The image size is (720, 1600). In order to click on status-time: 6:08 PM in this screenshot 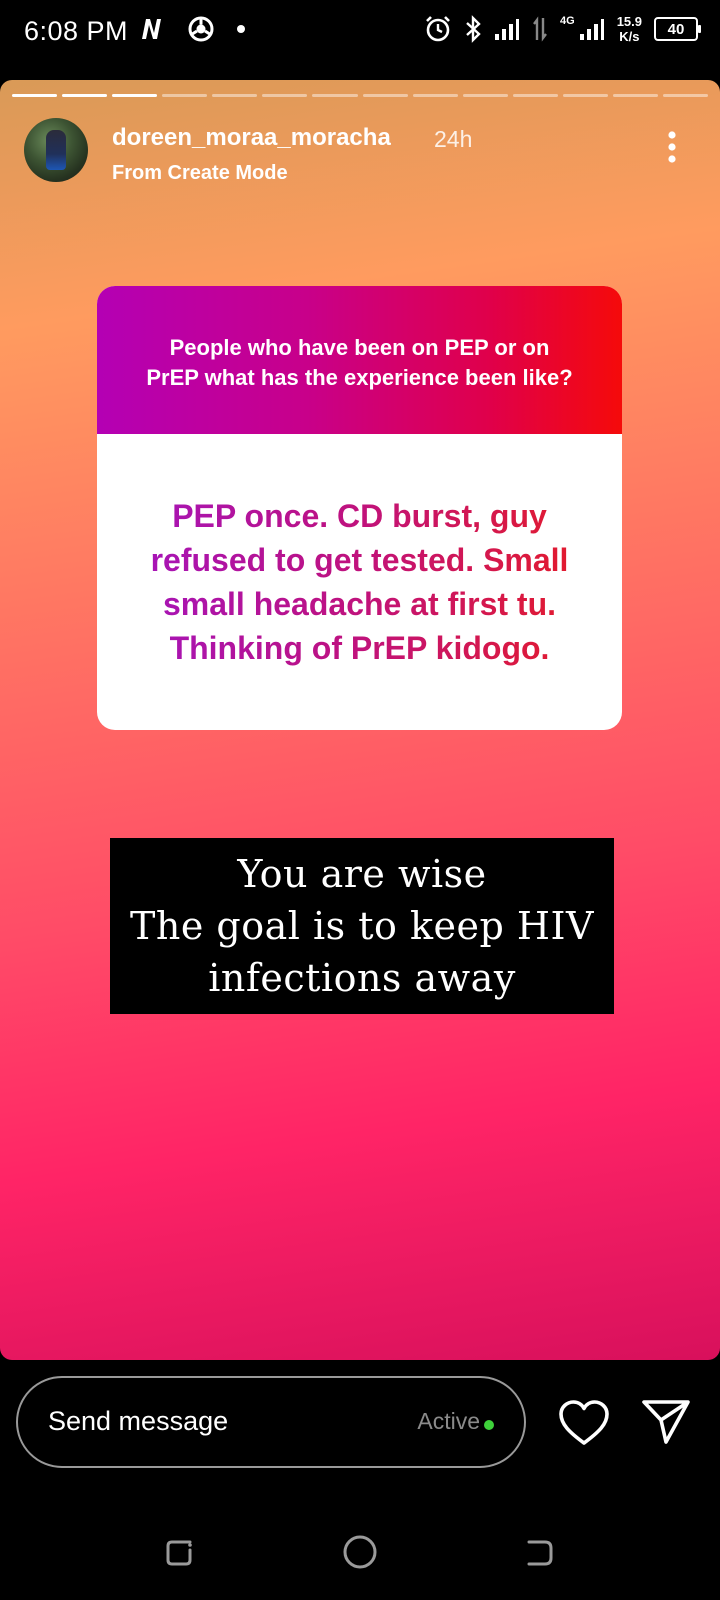, I will do `click(76, 31)`.